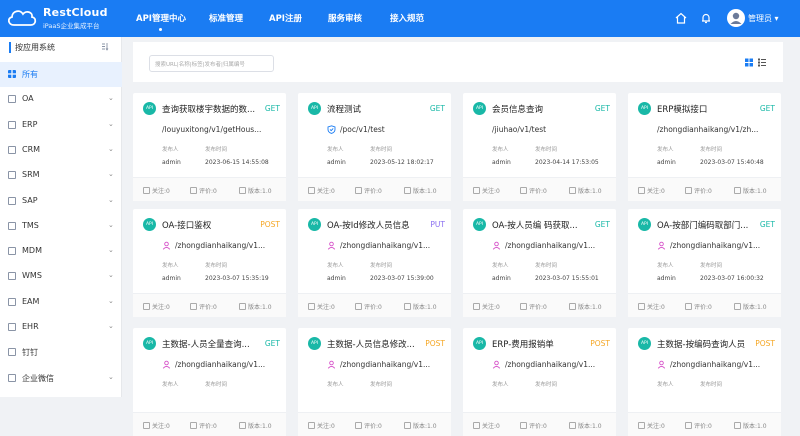 Image resolution: width=800 pixels, height=436 pixels. Describe the element at coordinates (681, 18) in the screenshot. I see `home-icon` at that location.